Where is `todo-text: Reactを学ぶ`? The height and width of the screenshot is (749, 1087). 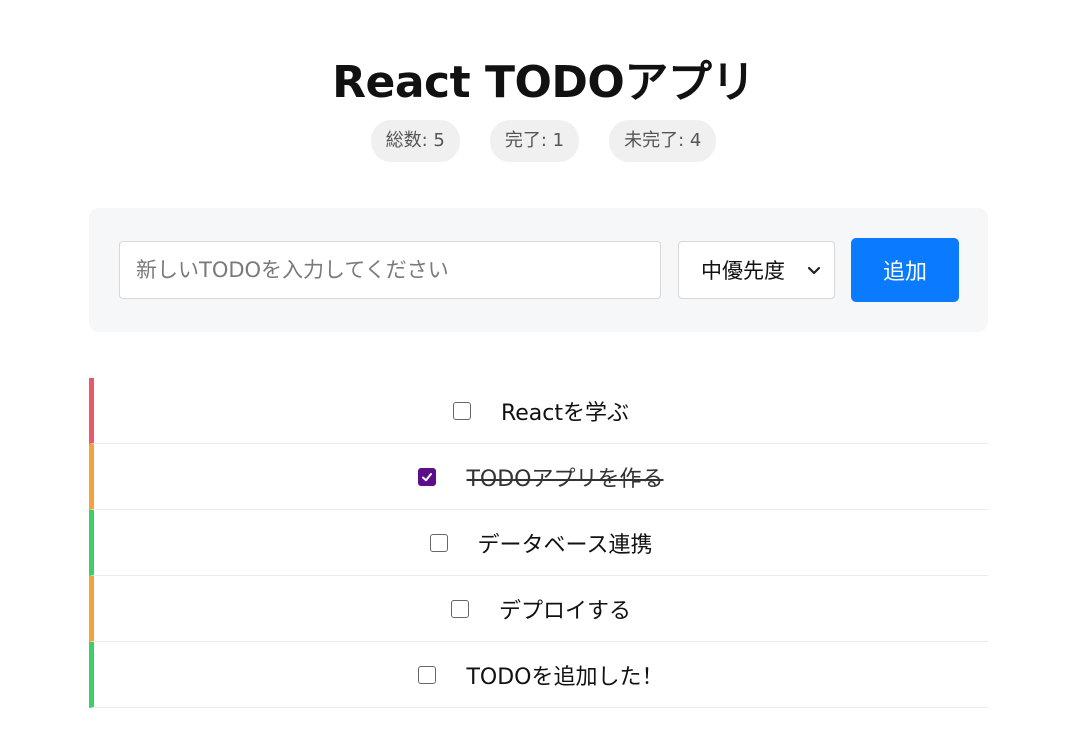
todo-text: Reactを学ぶ is located at coordinates (565, 413).